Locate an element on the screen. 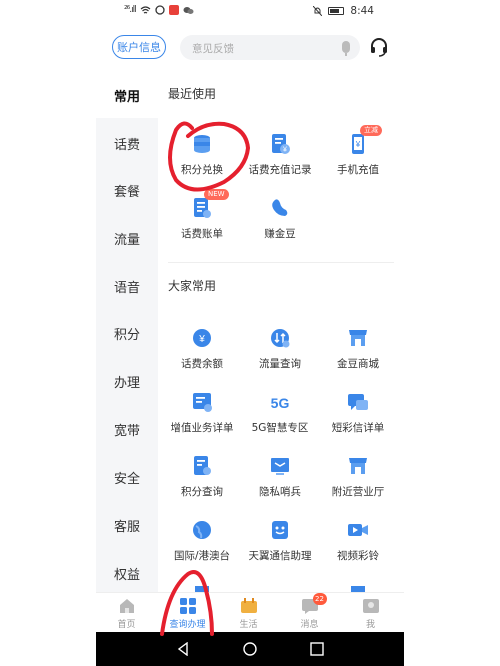  yuan-coin-icon: ¥ is located at coordinates (202, 338).